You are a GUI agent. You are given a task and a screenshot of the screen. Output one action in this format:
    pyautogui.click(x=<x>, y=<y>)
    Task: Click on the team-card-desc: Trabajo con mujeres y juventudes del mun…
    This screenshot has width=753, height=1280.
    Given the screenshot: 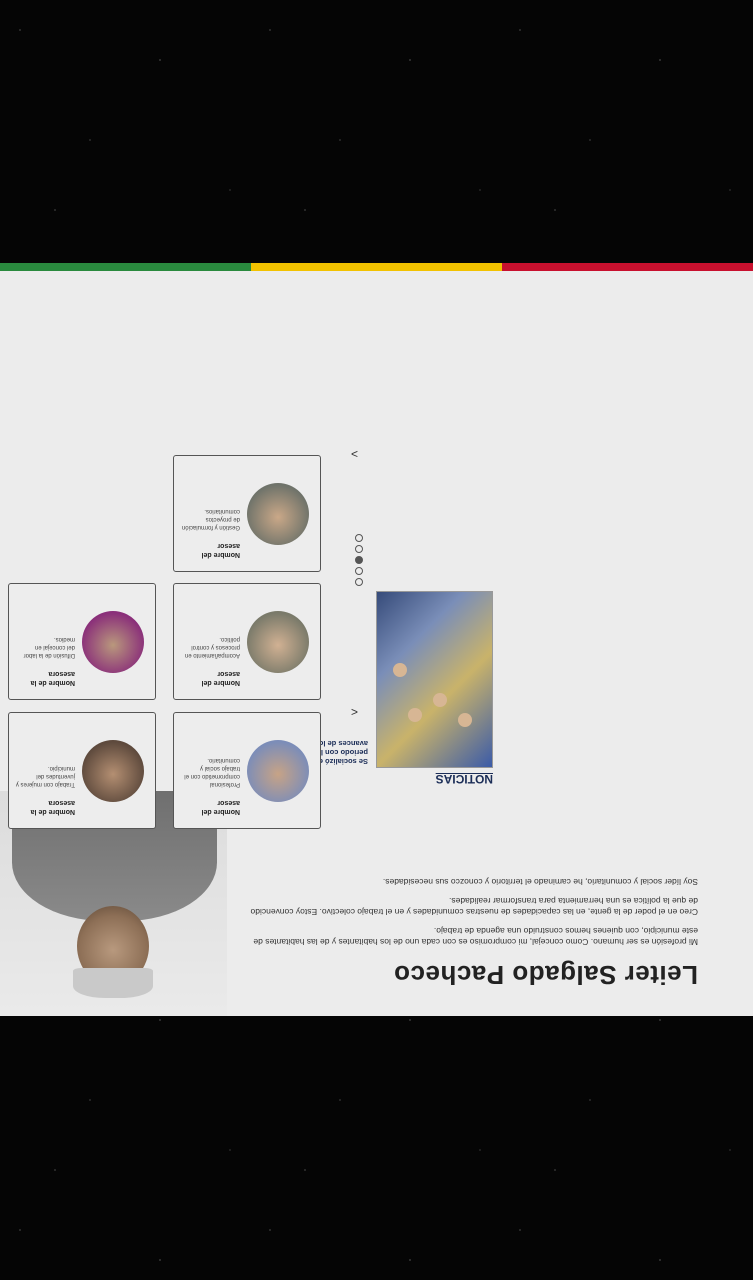 What is the action you would take?
    pyautogui.click(x=45, y=776)
    